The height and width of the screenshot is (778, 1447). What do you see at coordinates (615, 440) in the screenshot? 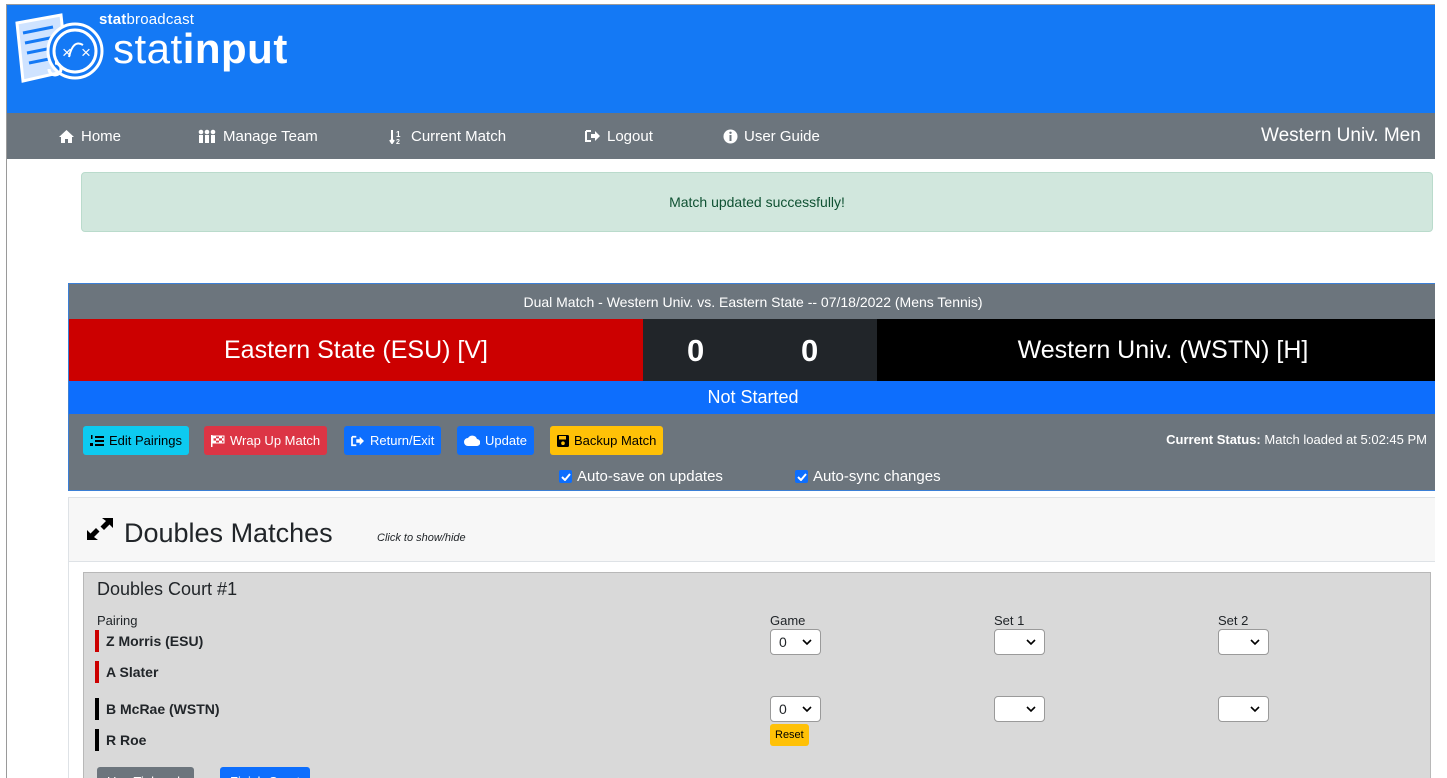
I see `backup-match-label: Backup Match` at bounding box center [615, 440].